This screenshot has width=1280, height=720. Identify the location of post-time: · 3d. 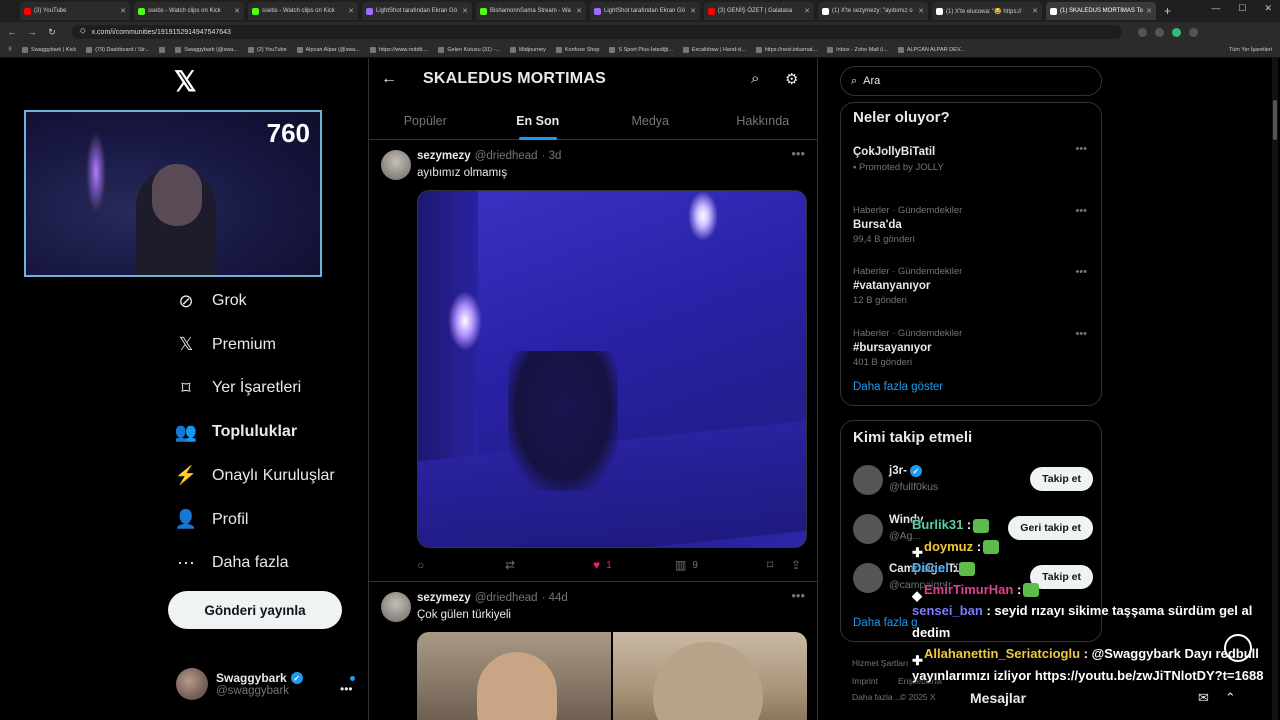
(552, 156).